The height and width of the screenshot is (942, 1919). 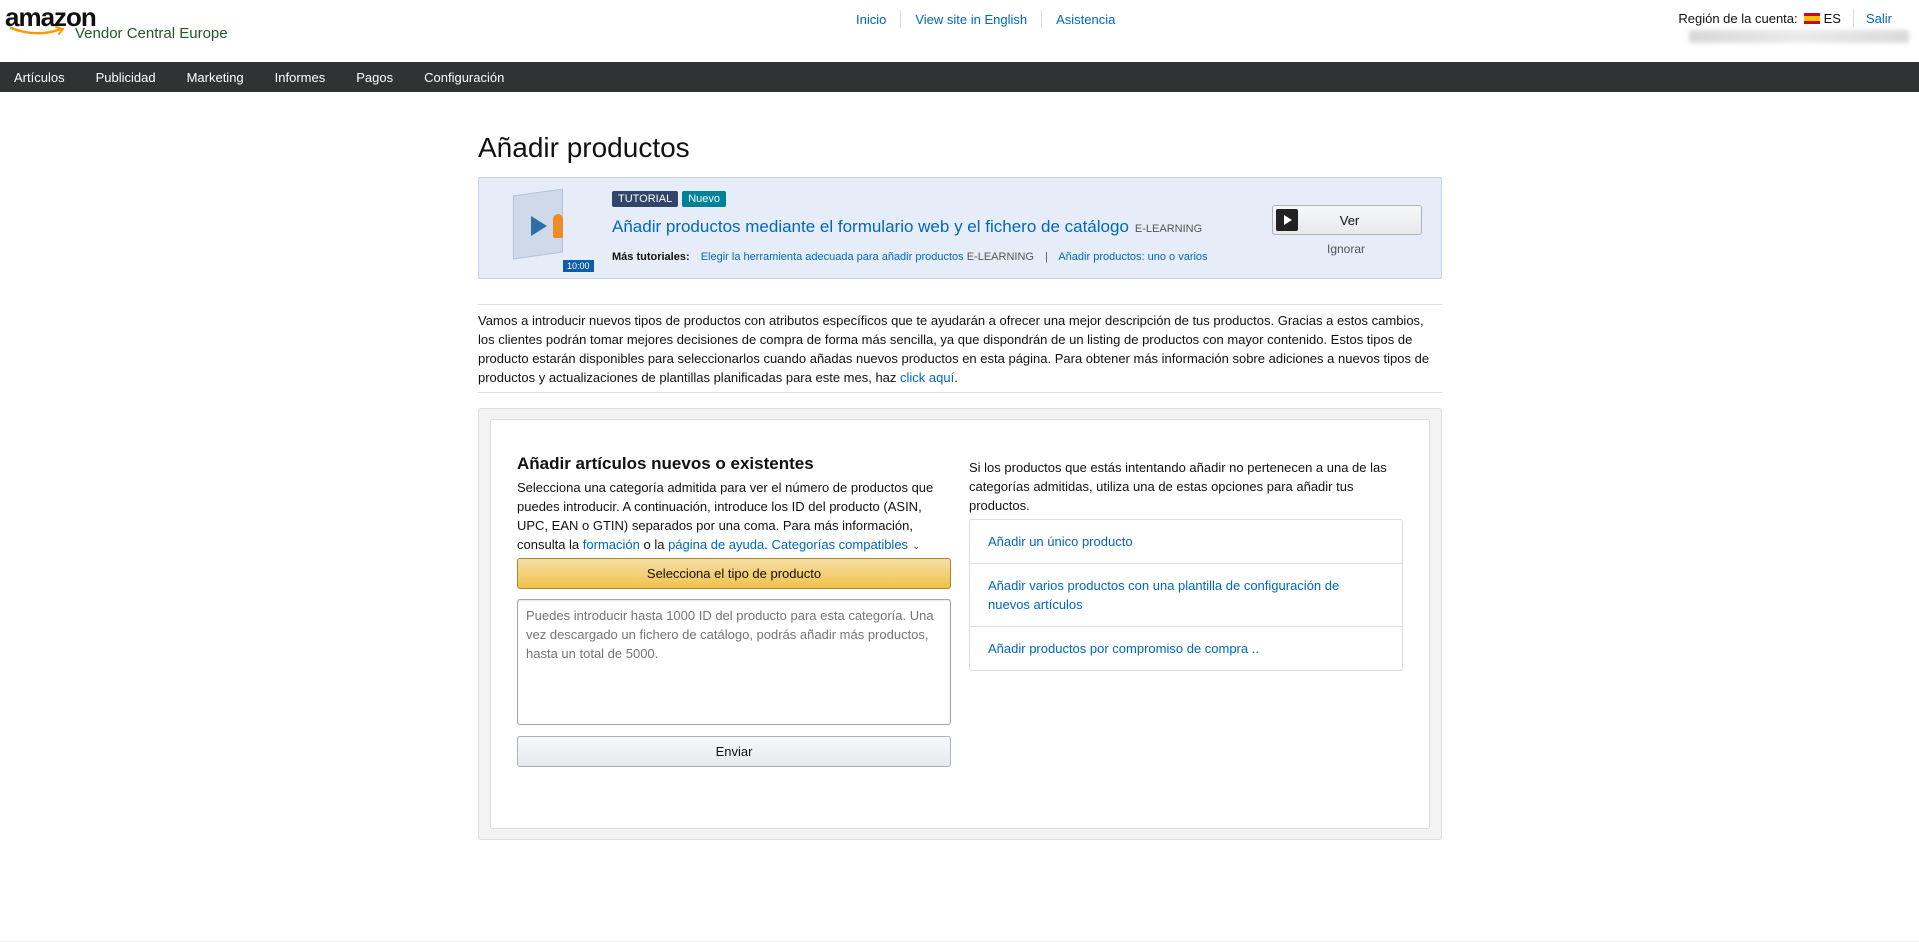 I want to click on account-area: Región de la cuenta: ES Salir, so click(x=1785, y=18).